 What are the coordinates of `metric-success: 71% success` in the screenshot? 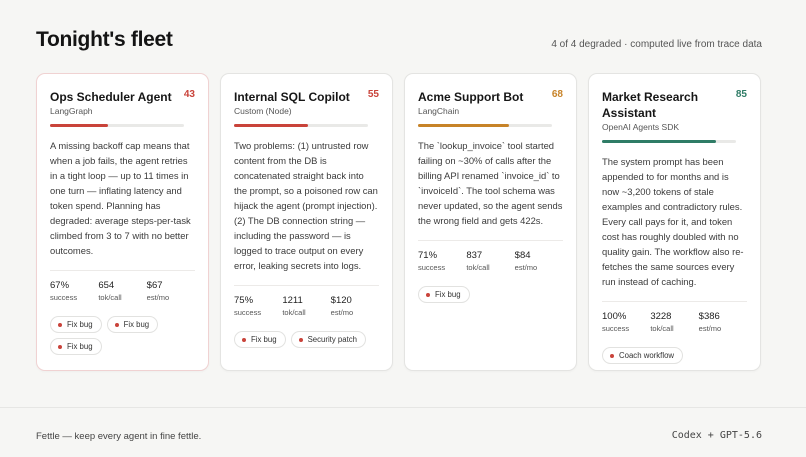 It's located at (442, 261).